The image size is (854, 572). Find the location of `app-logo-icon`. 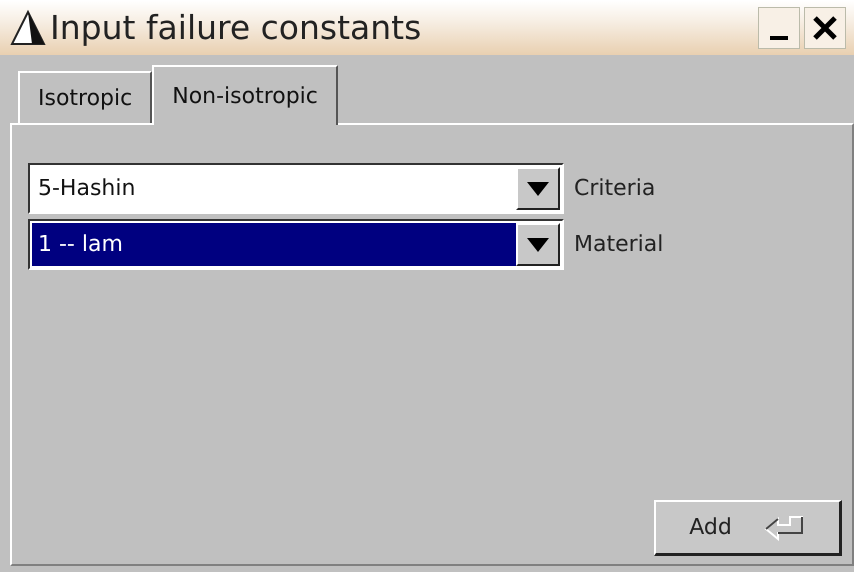

app-logo-icon is located at coordinates (28, 28).